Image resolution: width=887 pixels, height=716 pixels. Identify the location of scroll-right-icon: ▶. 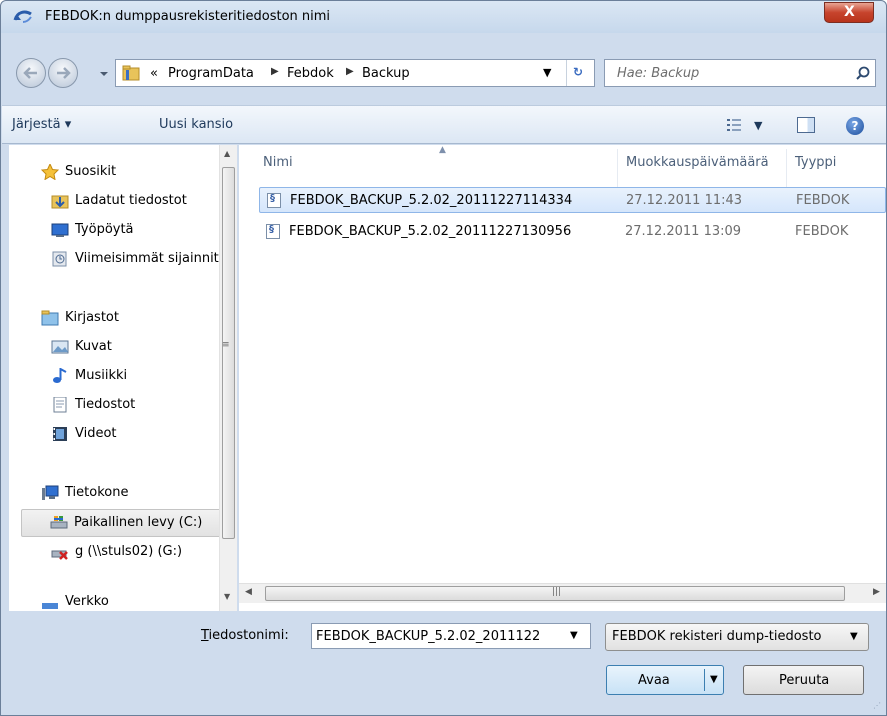
(876, 592).